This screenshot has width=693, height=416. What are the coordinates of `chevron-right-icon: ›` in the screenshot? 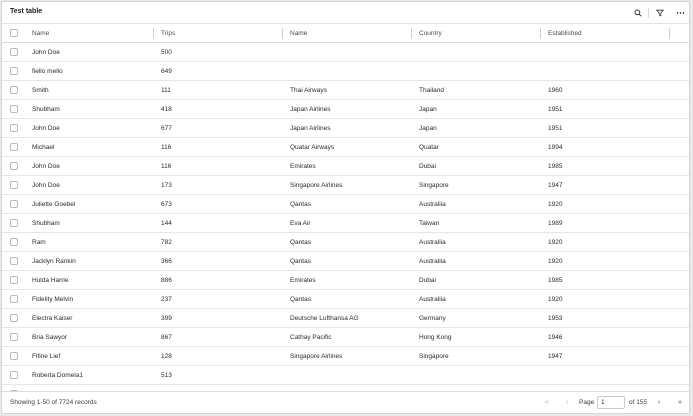 It's located at (659, 403).